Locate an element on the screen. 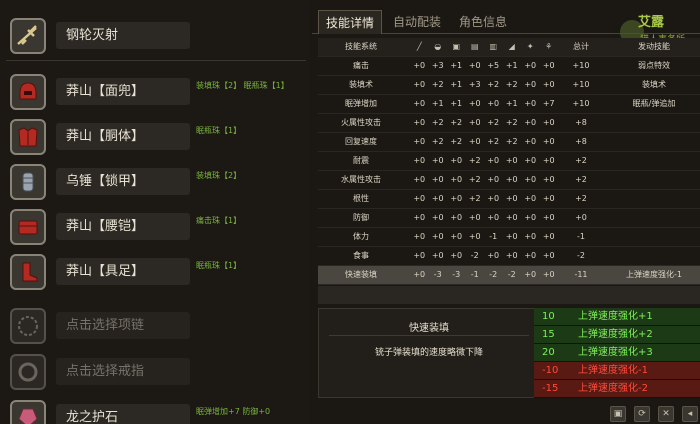 The width and height of the screenshot is (700, 424). charm-icon is located at coordinates (28, 412).